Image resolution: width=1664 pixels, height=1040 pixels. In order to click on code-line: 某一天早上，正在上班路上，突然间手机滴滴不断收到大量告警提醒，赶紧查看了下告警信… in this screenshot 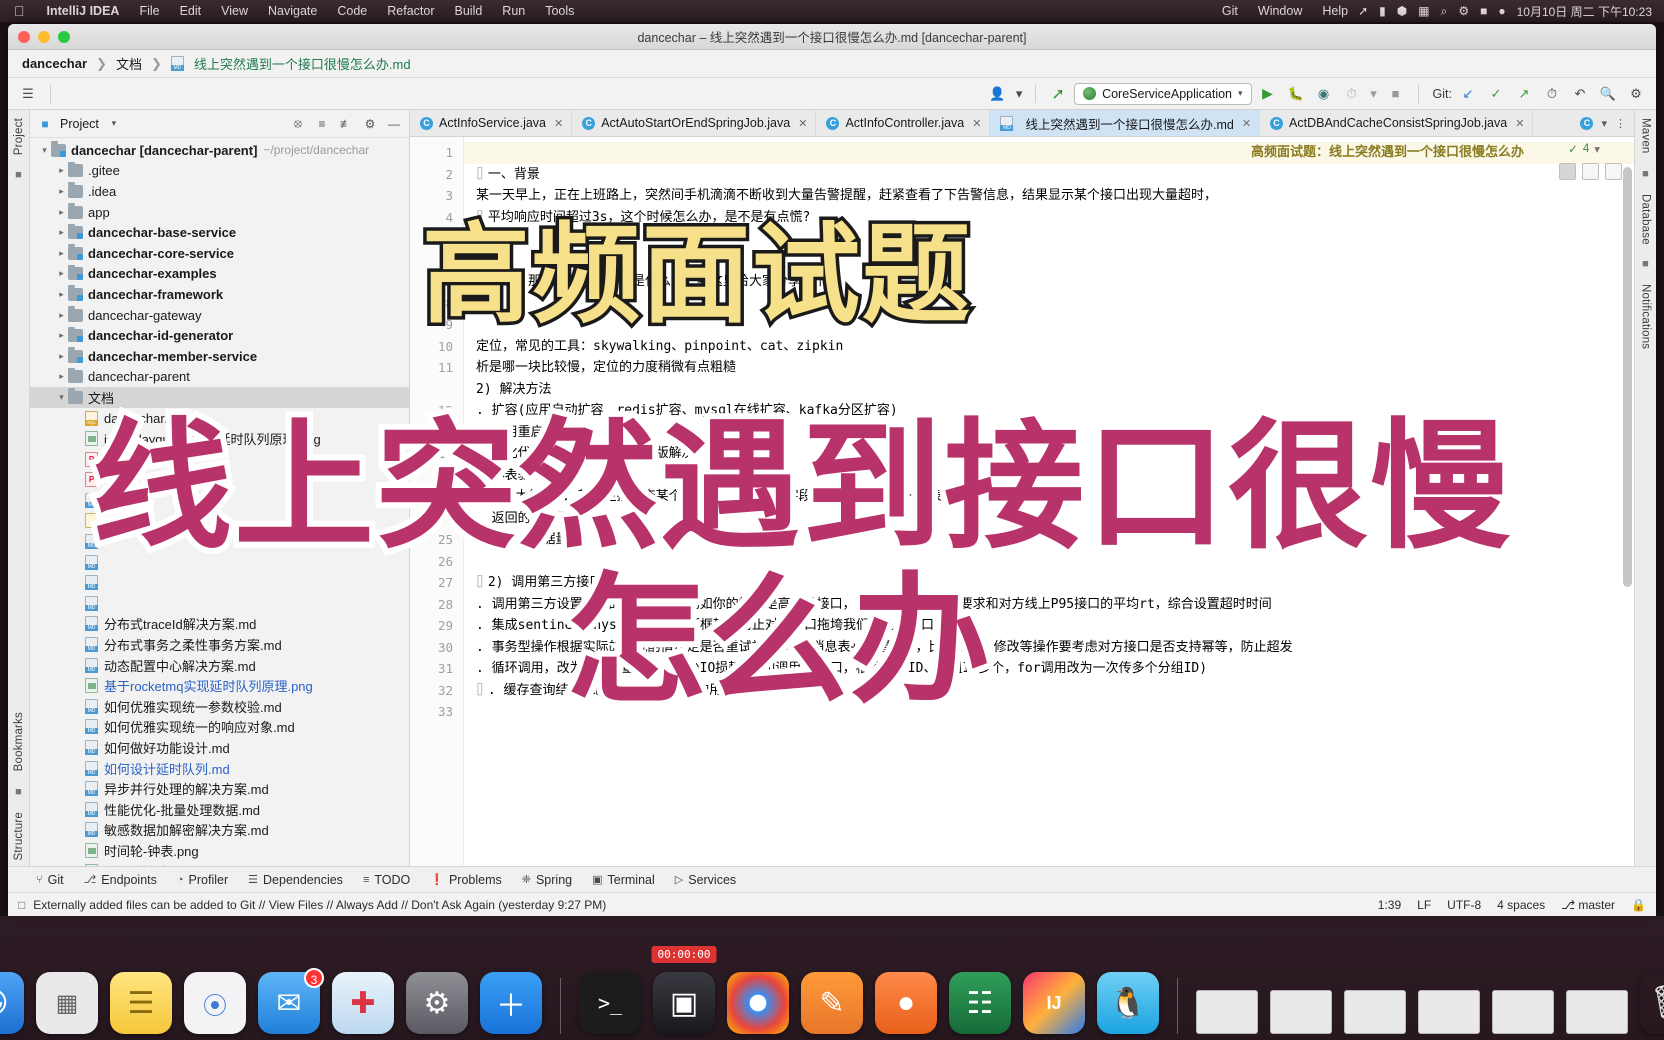, I will do `click(1049, 196)`.